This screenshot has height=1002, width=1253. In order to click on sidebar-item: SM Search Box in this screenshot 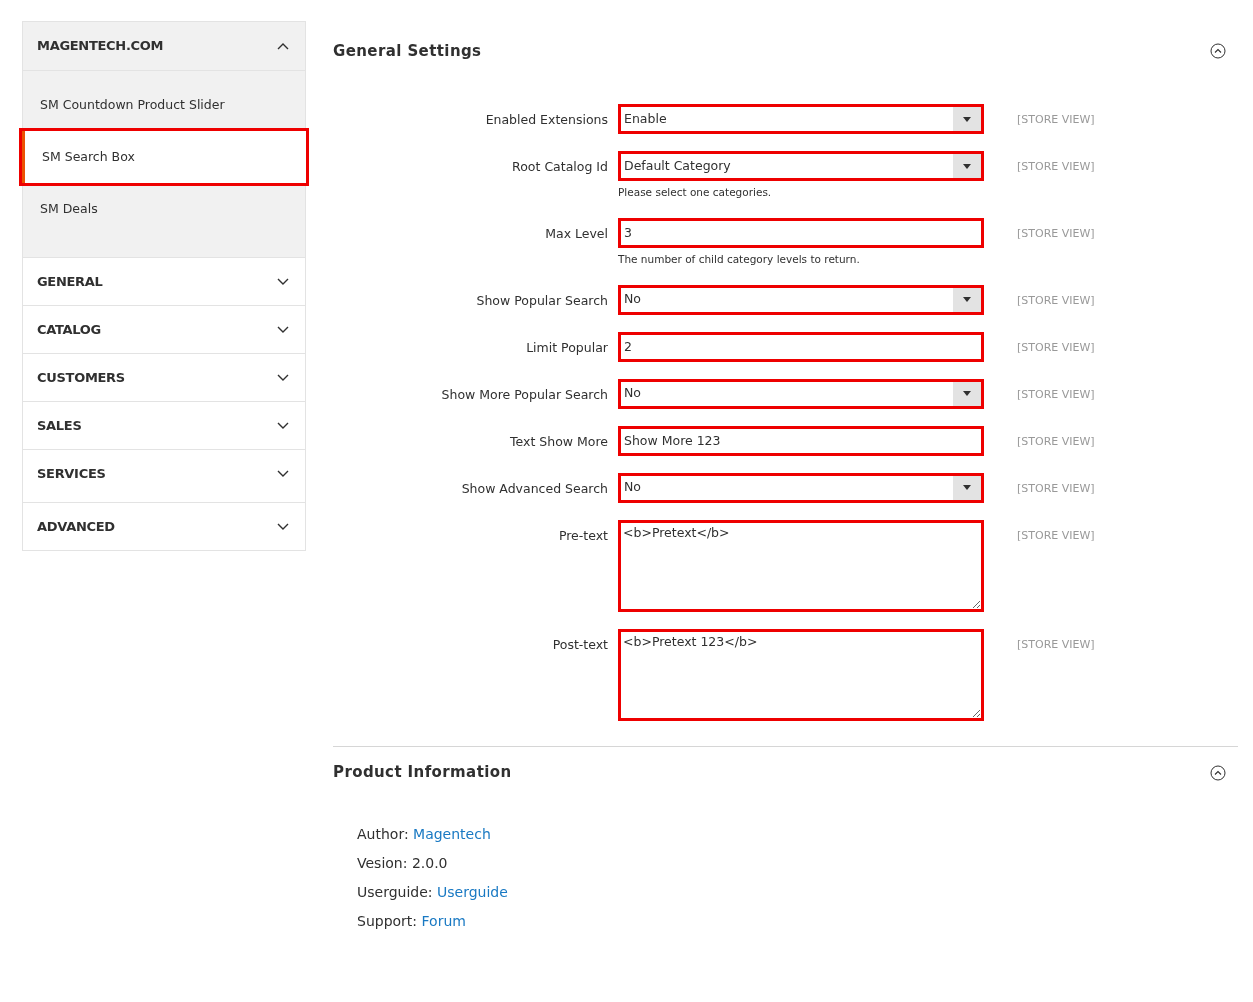, I will do `click(164, 157)`.